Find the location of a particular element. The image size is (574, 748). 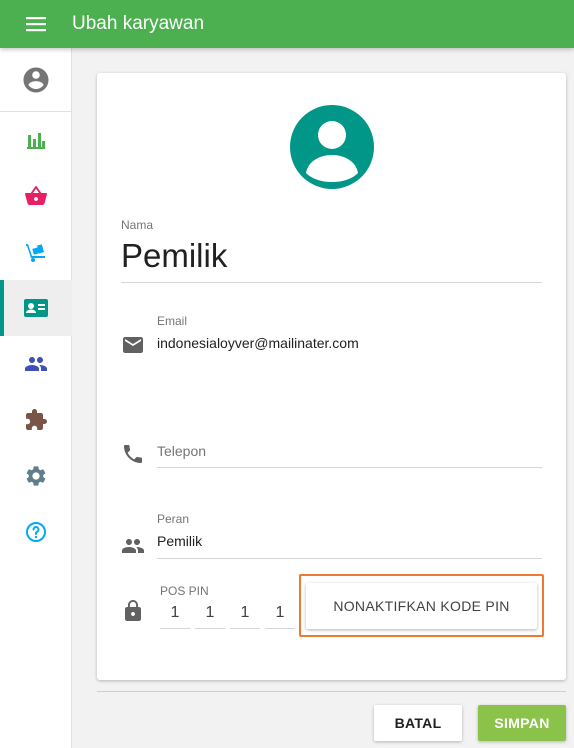

puzzle-icon is located at coordinates (36, 419).